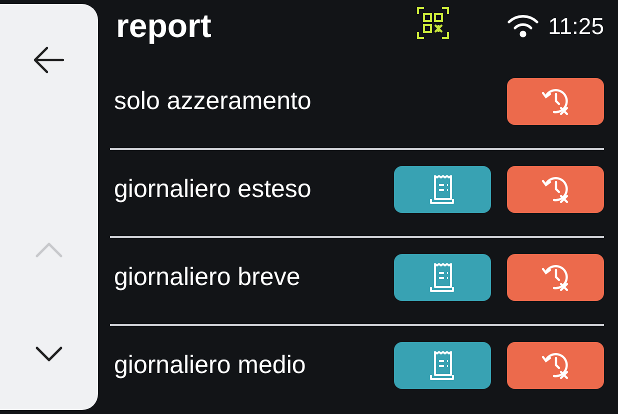  Describe the element at coordinates (213, 189) in the screenshot. I see `report-label: giornaliero esteso` at that location.